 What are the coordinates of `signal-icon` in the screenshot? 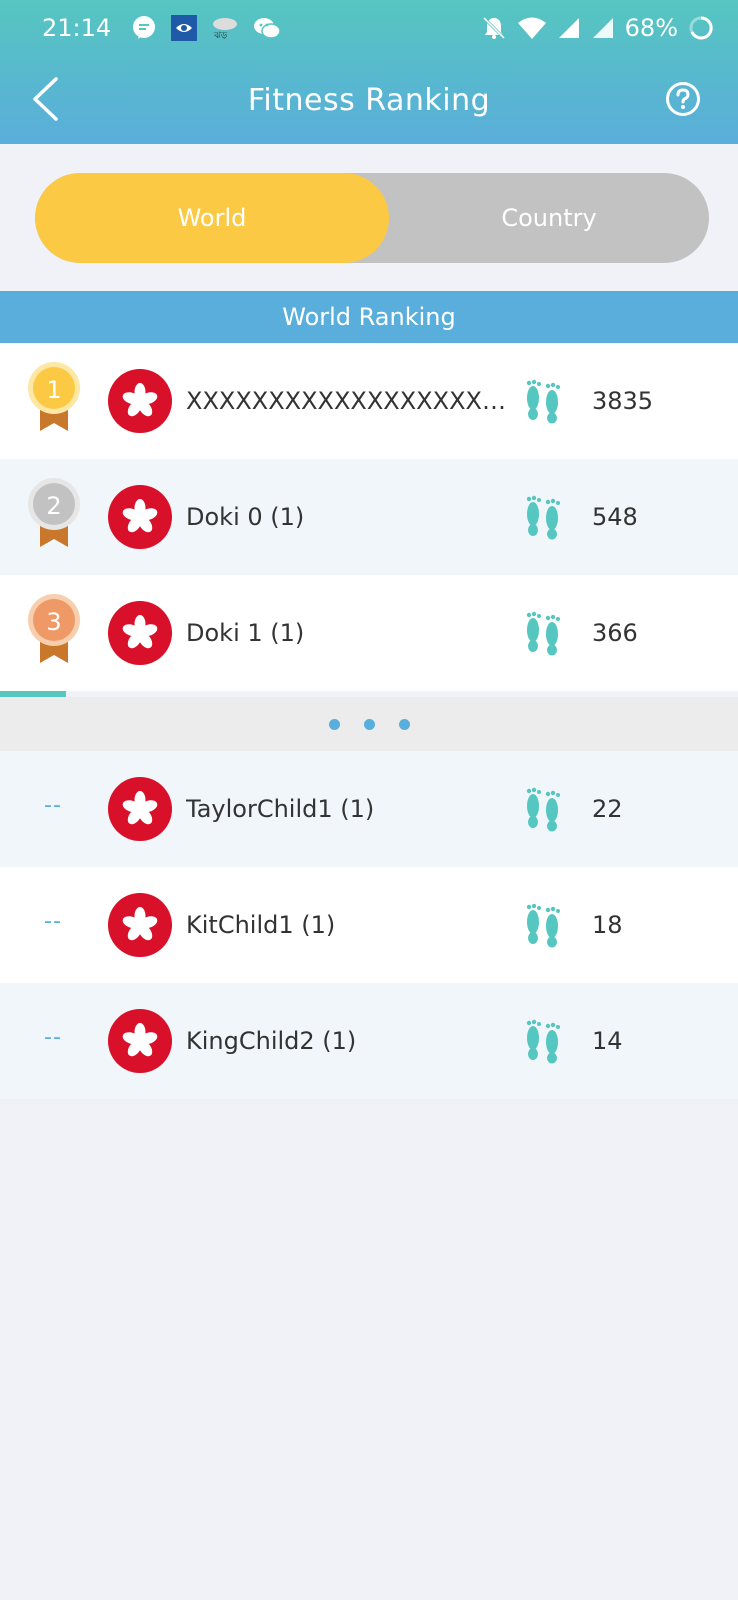 It's located at (569, 28).